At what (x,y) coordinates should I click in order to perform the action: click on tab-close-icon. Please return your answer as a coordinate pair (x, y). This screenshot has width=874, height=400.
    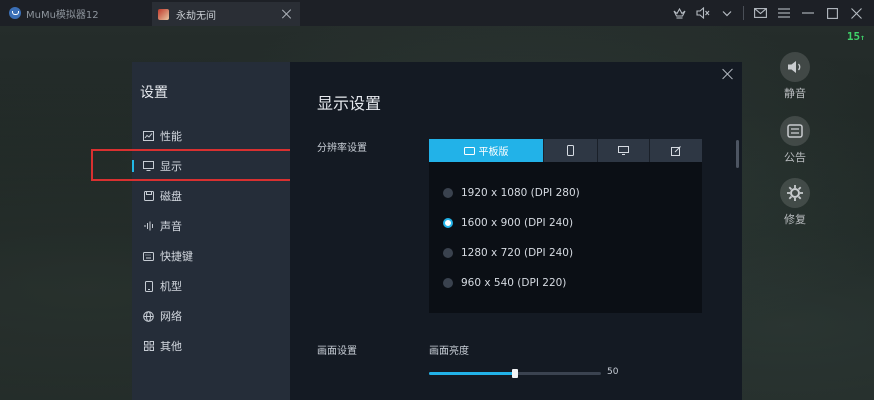
    Looking at the image, I should click on (287, 14).